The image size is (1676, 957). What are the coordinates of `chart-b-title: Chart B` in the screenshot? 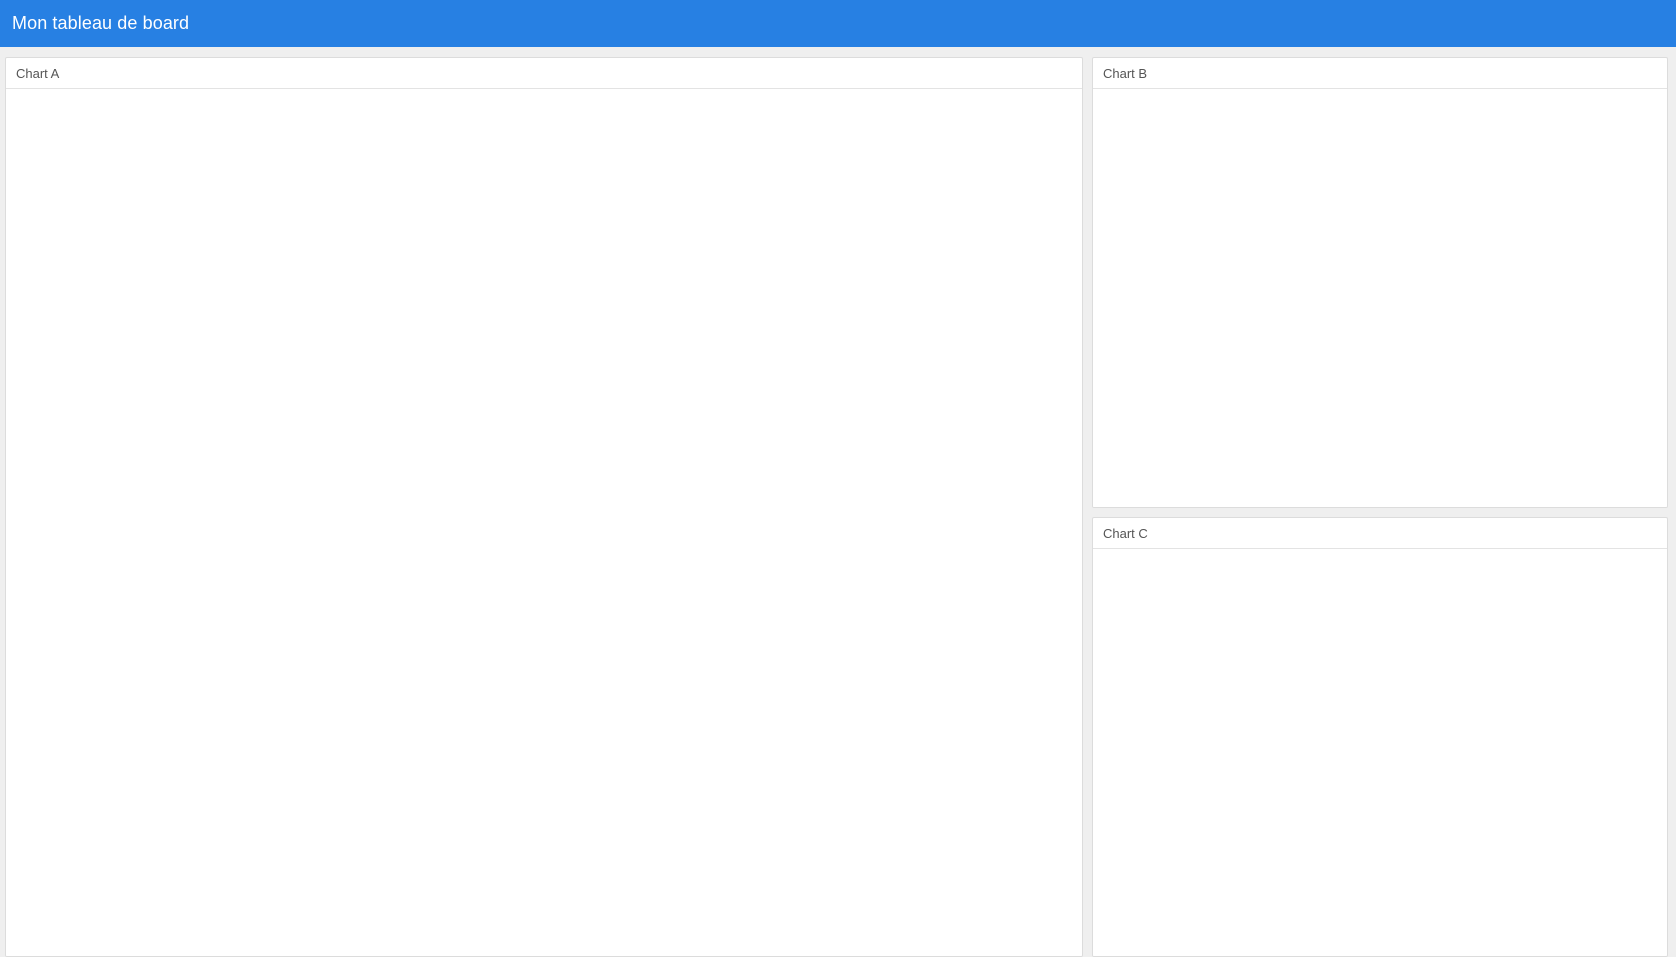 It's located at (1125, 73).